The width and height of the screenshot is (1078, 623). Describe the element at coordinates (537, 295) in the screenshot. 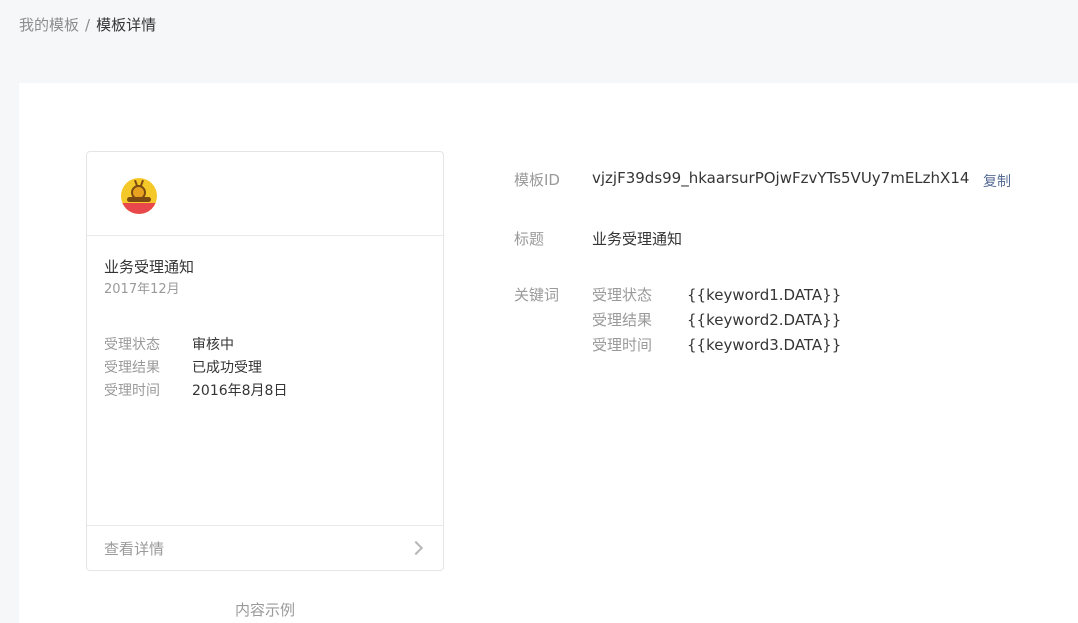

I see `keywords-label: 关键词` at that location.